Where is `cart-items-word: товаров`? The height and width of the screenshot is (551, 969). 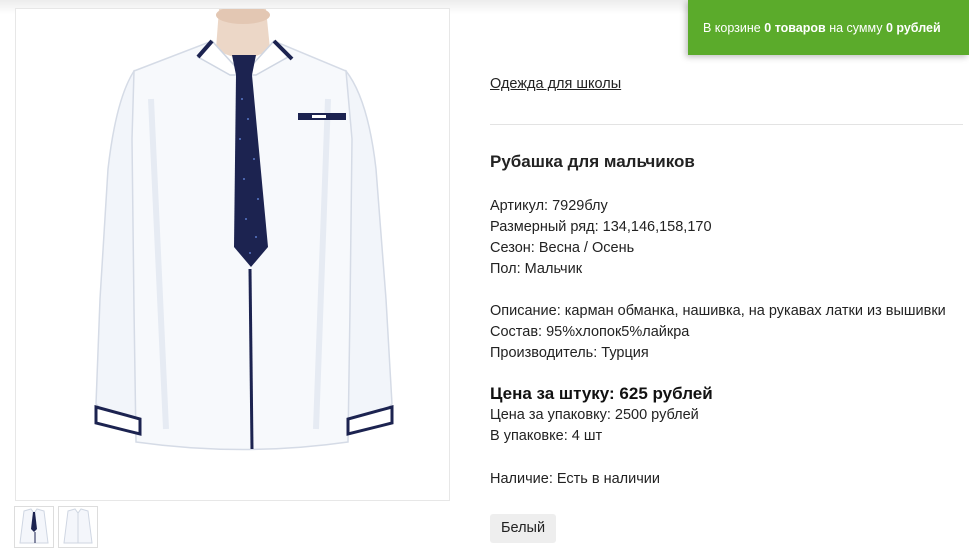
cart-items-word: товаров is located at coordinates (800, 27).